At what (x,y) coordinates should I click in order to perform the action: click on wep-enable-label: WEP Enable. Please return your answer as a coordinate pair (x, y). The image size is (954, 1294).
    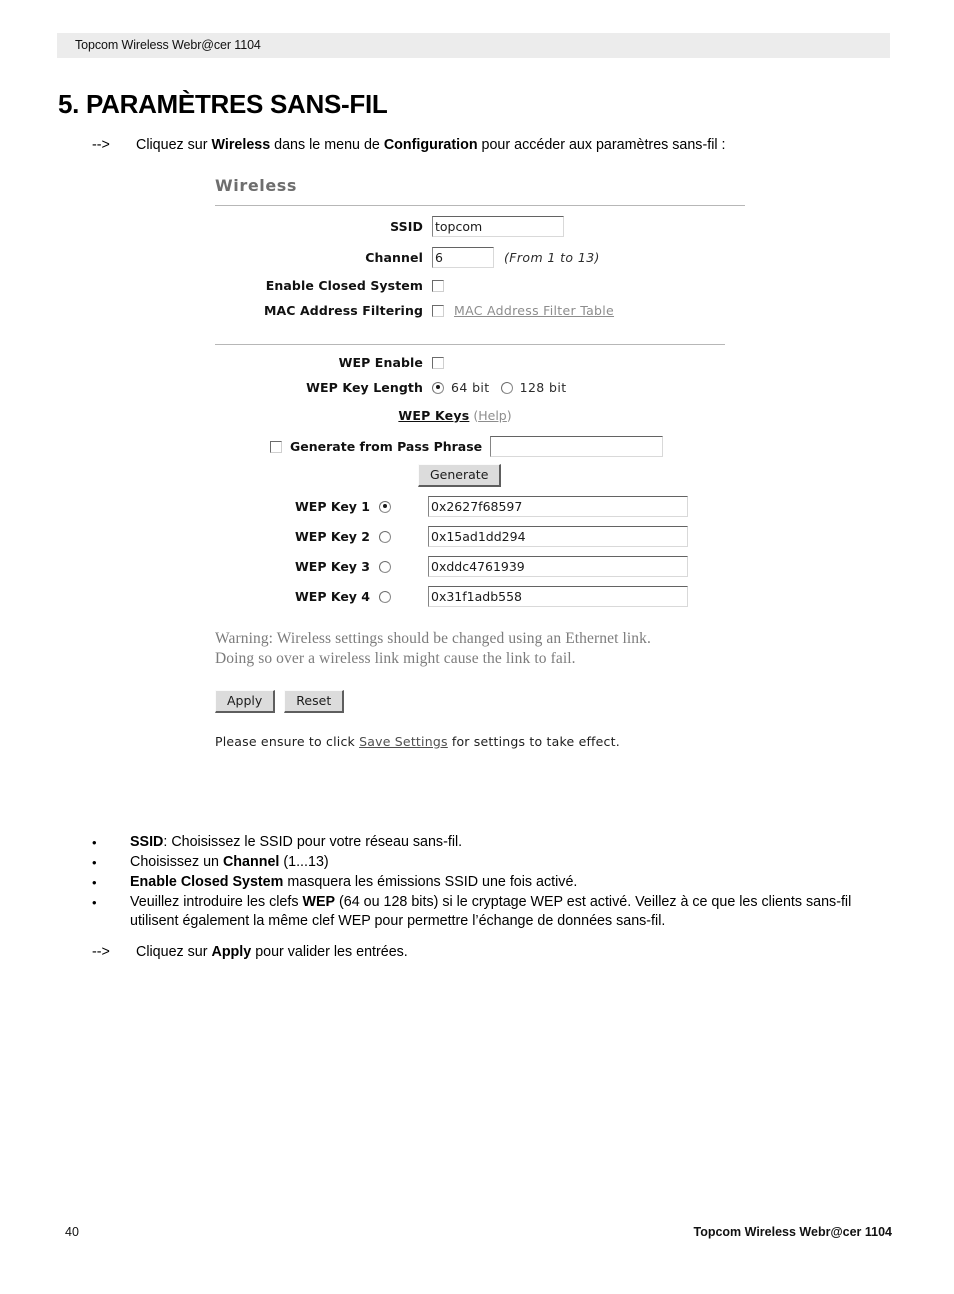
    Looking at the image, I should click on (380, 362).